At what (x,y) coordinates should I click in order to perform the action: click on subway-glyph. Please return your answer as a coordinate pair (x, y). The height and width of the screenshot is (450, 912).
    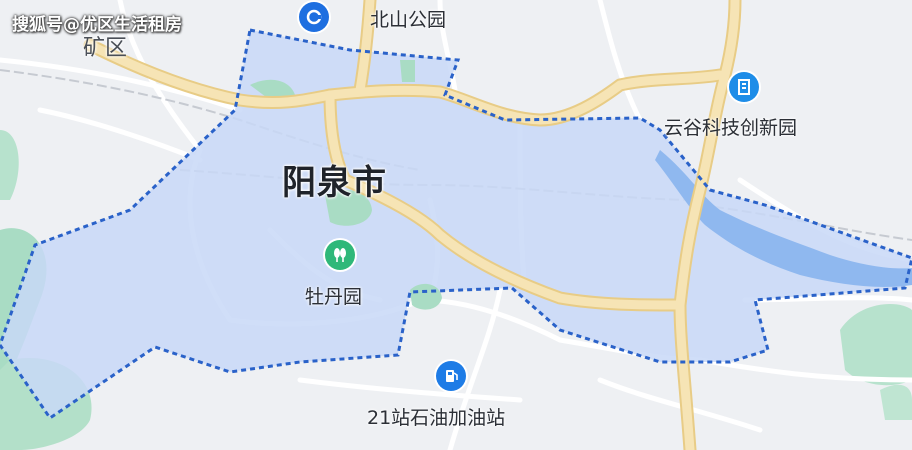
    Looking at the image, I should click on (314, 17).